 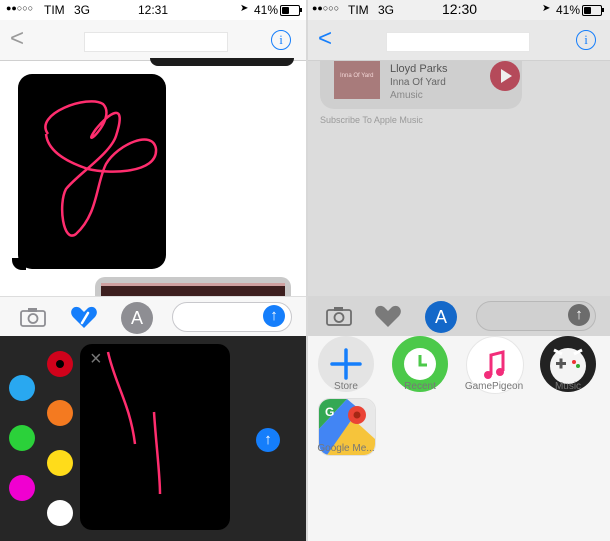 What do you see at coordinates (222, 62) in the screenshot?
I see `previous-message-bubble` at bounding box center [222, 62].